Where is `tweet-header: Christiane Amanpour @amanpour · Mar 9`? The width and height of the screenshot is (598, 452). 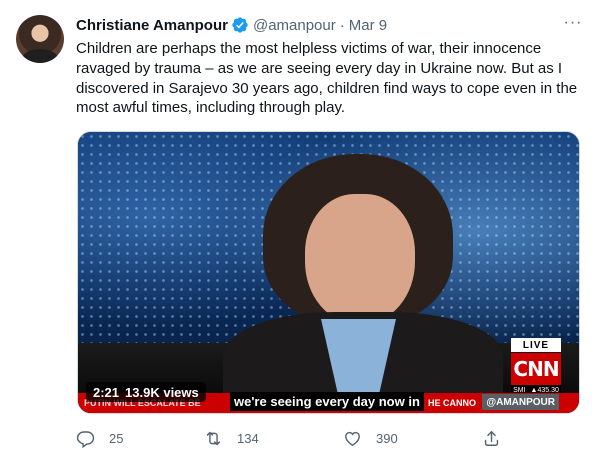 tweet-header: Christiane Amanpour @amanpour · Mar 9 is located at coordinates (231, 25).